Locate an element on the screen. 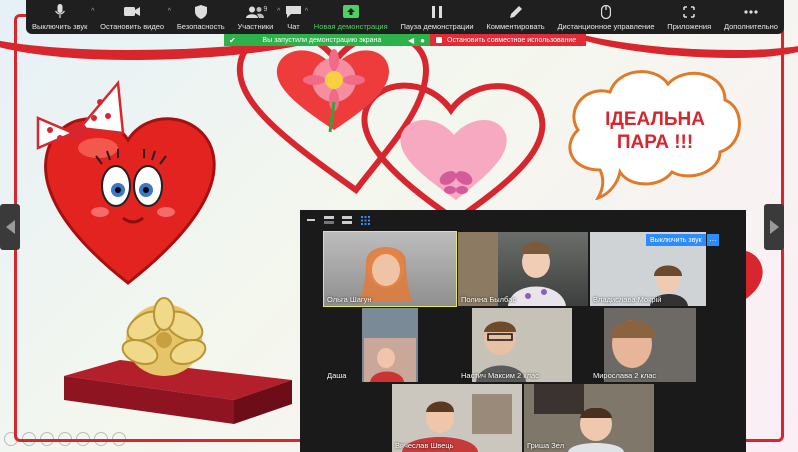  more-label: Дополнительно is located at coordinates (750, 26).